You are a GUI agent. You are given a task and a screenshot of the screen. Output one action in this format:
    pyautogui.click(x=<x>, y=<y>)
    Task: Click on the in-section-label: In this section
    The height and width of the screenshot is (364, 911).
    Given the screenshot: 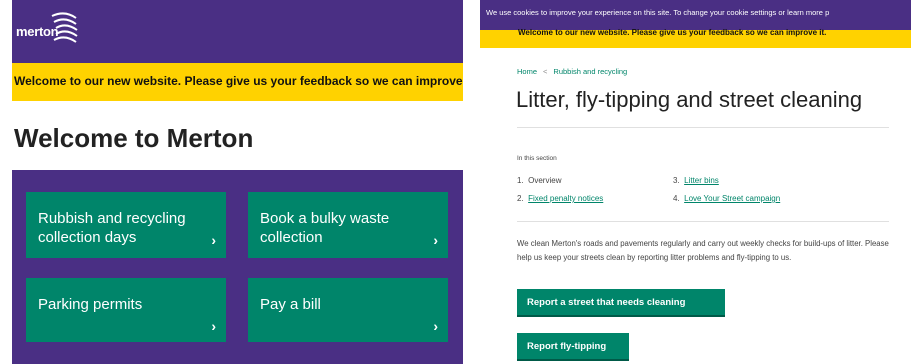 What is the action you would take?
    pyautogui.click(x=537, y=158)
    